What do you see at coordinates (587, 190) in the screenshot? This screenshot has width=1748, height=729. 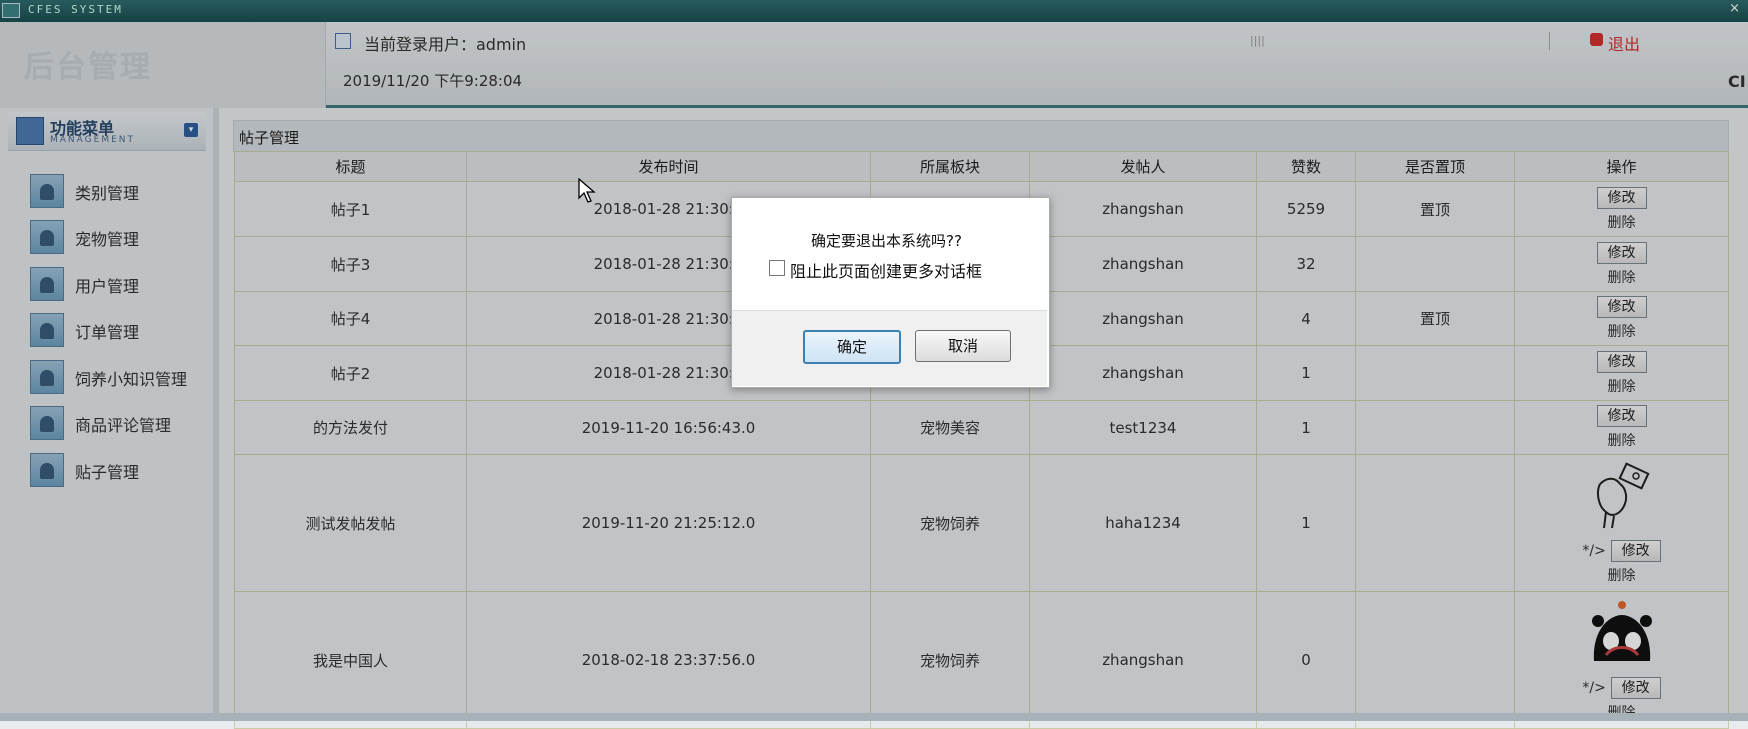 I see `mouse-cursor-icon` at bounding box center [587, 190].